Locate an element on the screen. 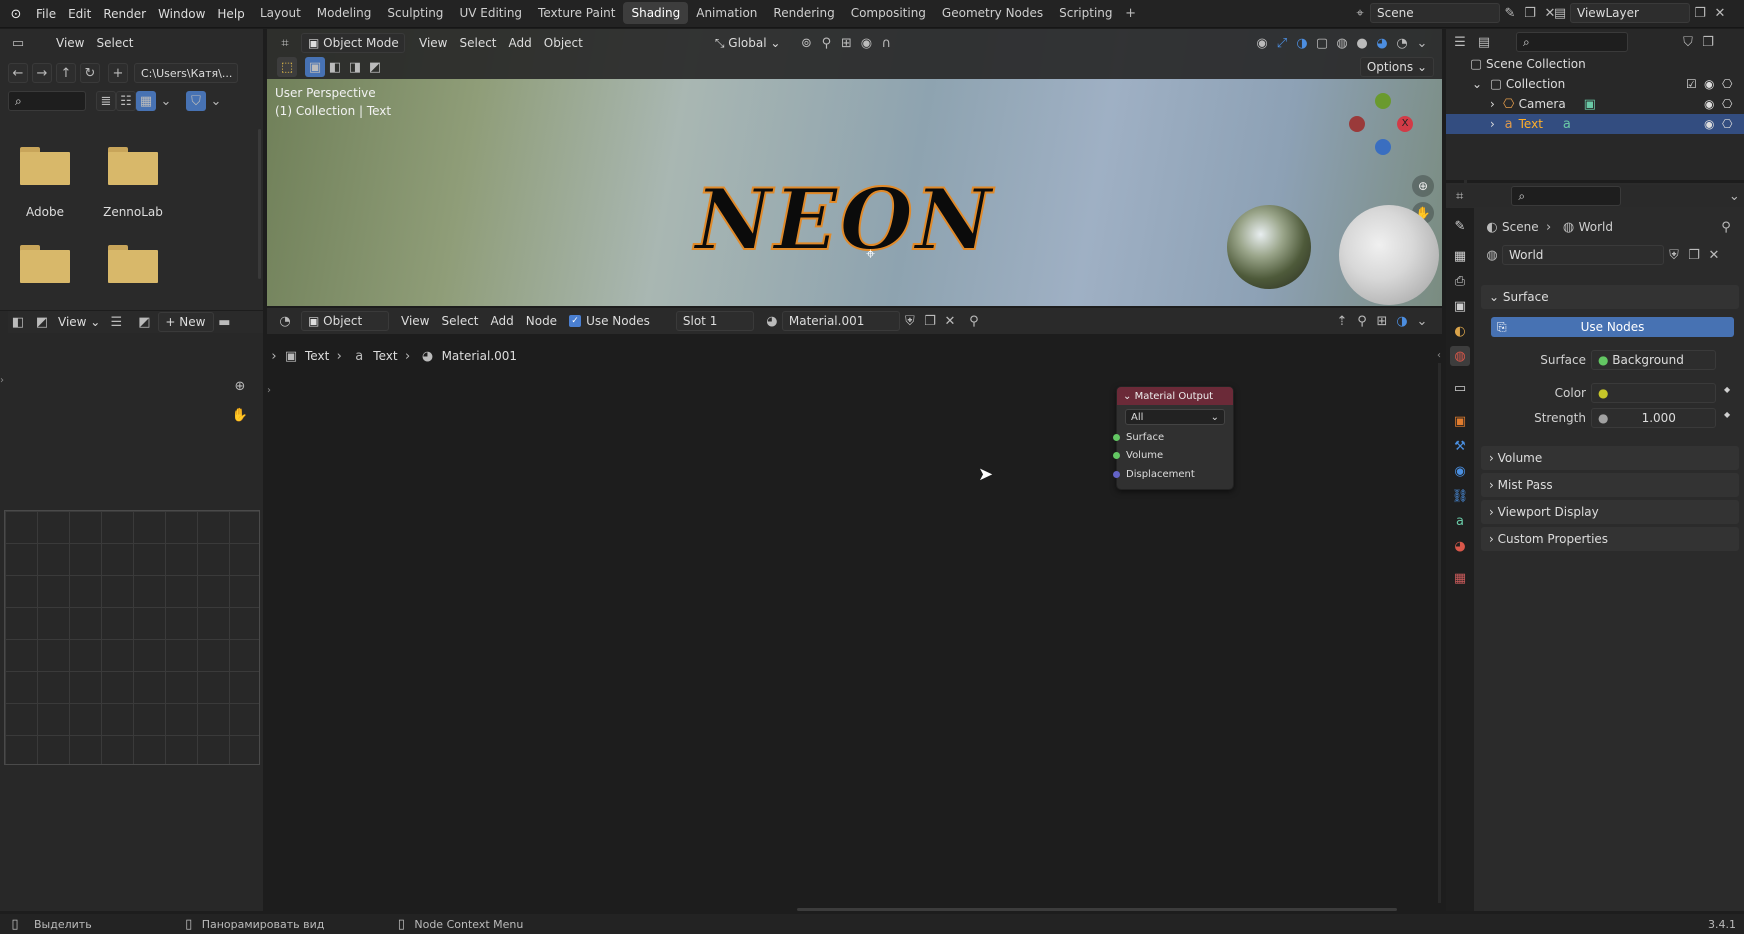 The image size is (1744, 934). chevron-right-icon: › is located at coordinates (1494, 104).